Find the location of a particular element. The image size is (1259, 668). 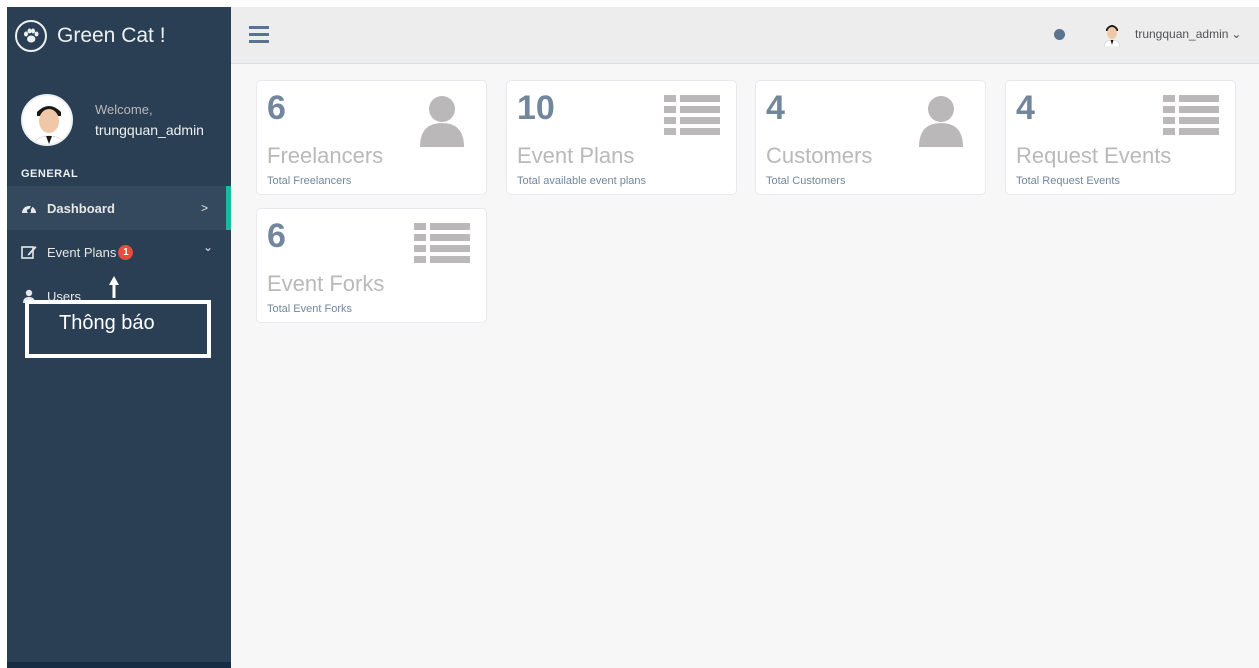

tile-subtitle: Total Request Events is located at coordinates (1068, 181).